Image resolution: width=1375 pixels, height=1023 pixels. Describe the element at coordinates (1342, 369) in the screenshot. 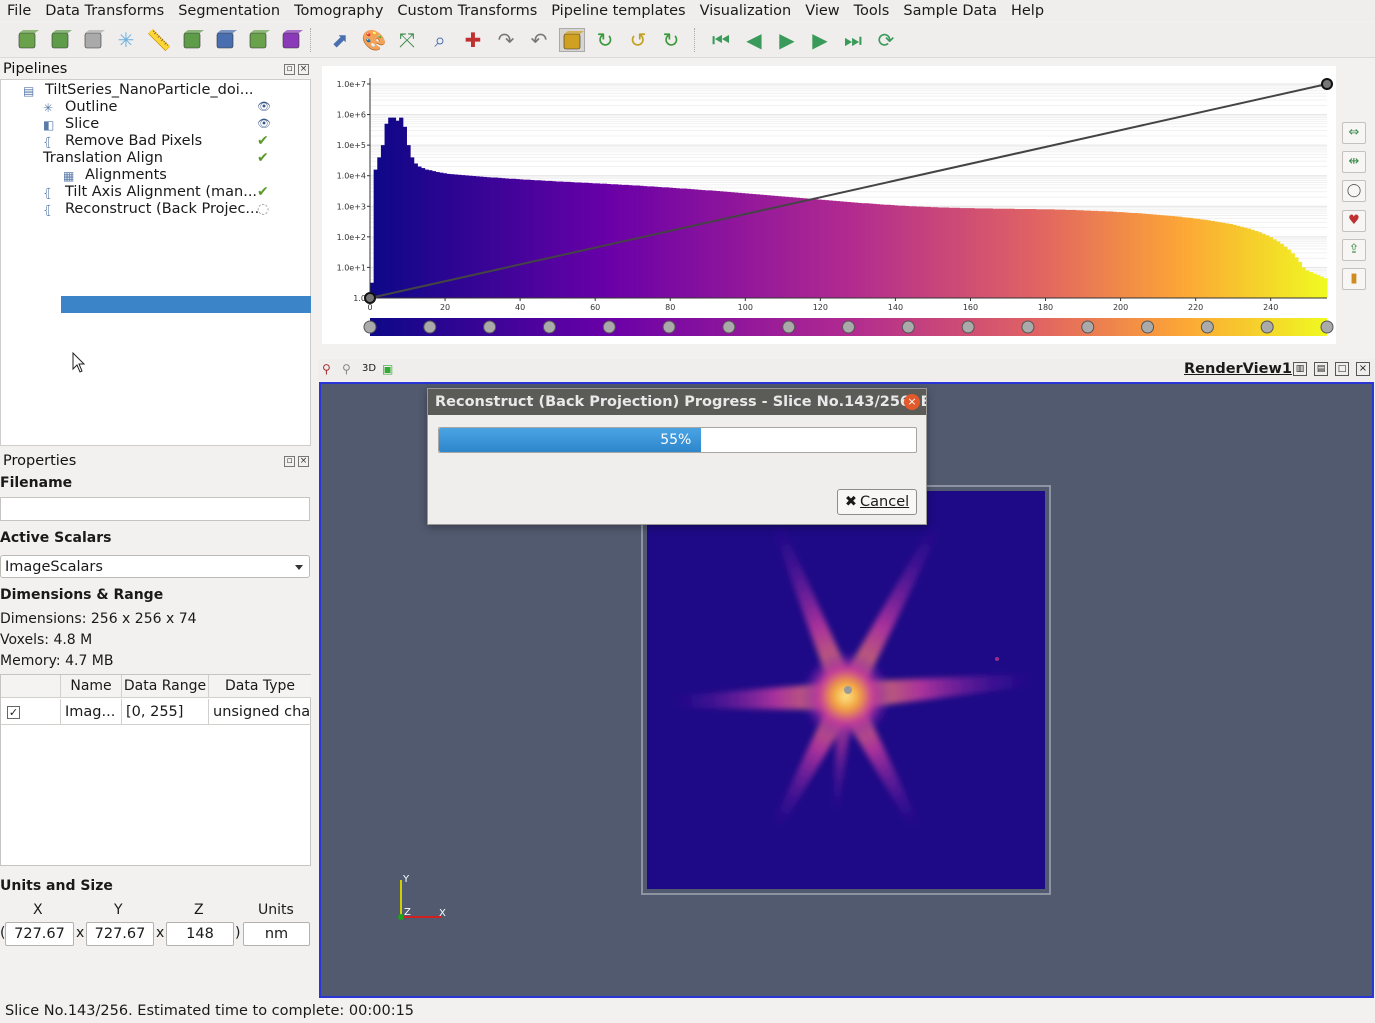

I see `maximize-icon: □` at that location.